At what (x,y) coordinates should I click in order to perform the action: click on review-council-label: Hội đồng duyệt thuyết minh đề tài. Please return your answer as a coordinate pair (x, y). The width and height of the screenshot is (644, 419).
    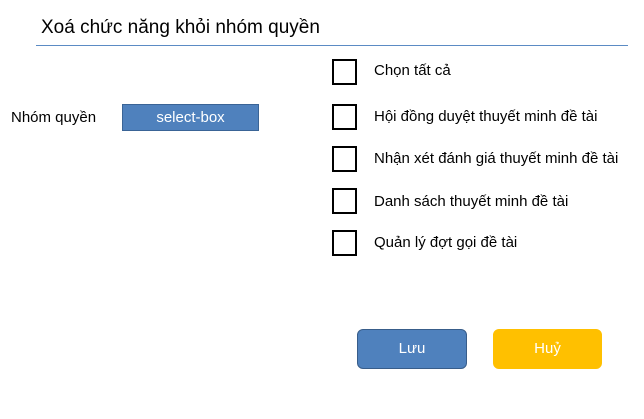
    Looking at the image, I should click on (486, 116).